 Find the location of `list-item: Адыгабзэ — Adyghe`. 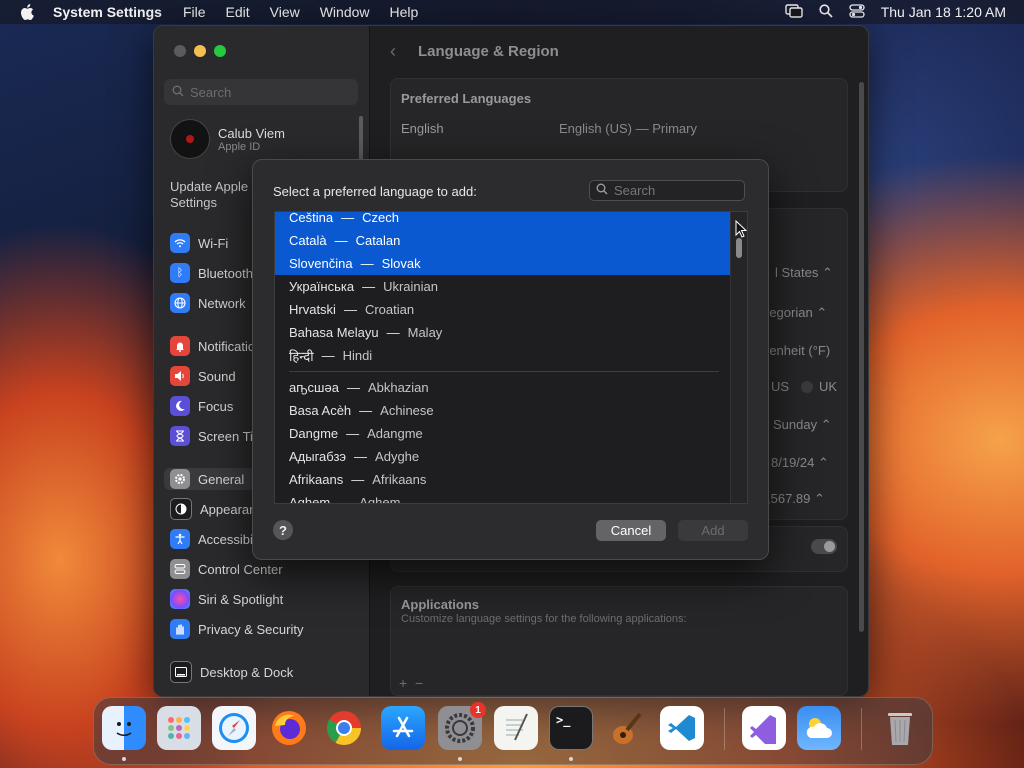

list-item: Адыгабзэ — Adyghe is located at coordinates (504, 456).